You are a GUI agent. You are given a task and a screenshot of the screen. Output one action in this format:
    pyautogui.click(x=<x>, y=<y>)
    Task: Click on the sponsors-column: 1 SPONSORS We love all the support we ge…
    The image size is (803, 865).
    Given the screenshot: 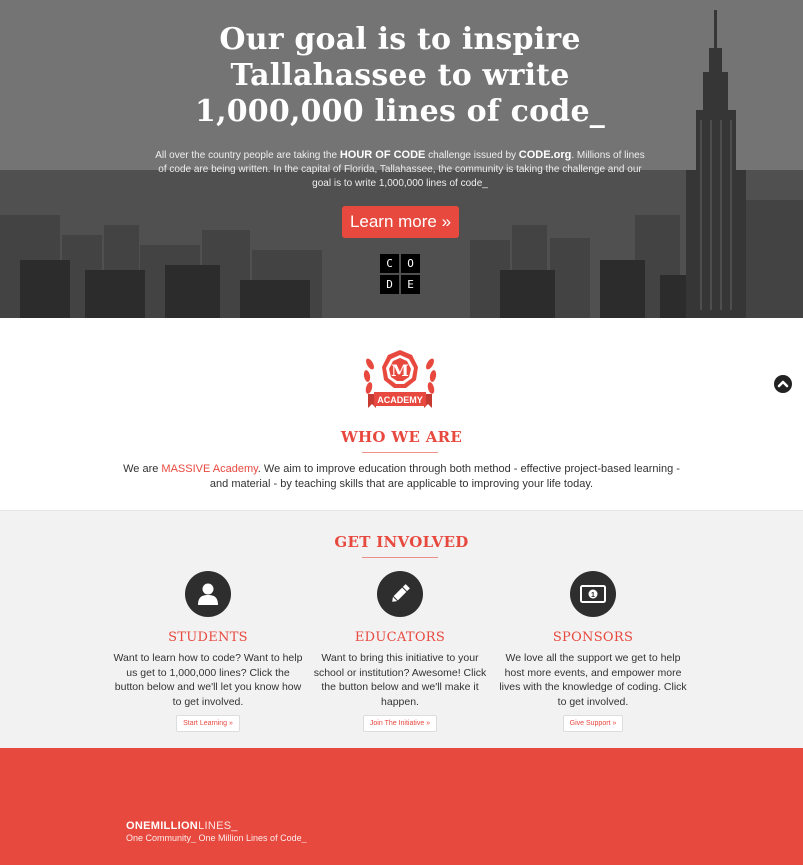 What is the action you would take?
    pyautogui.click(x=593, y=651)
    